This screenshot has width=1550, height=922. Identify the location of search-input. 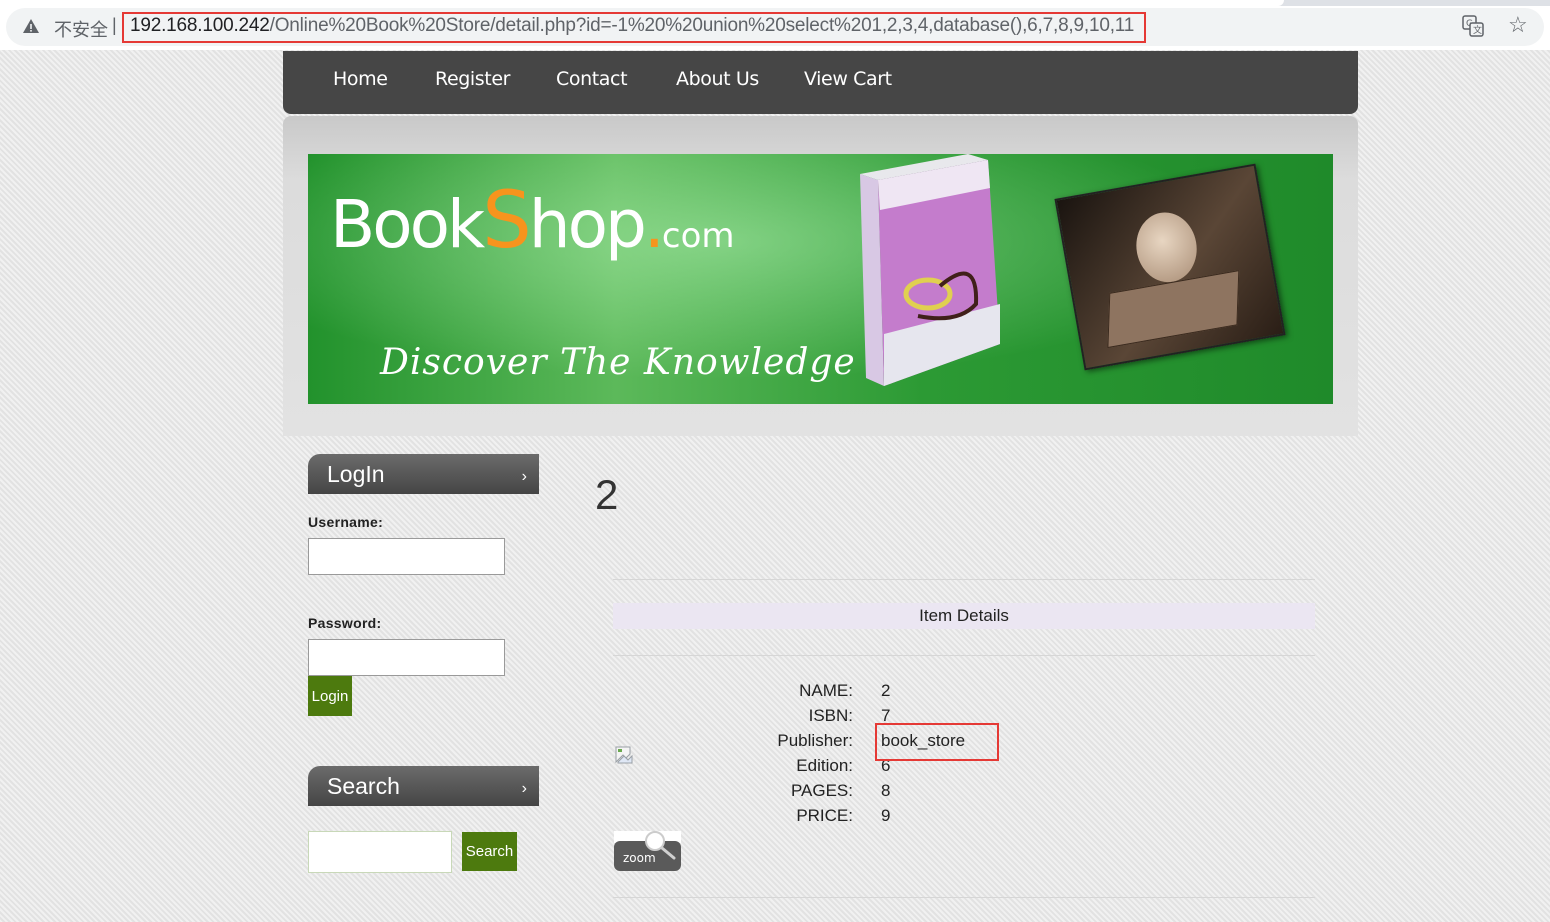
(380, 852).